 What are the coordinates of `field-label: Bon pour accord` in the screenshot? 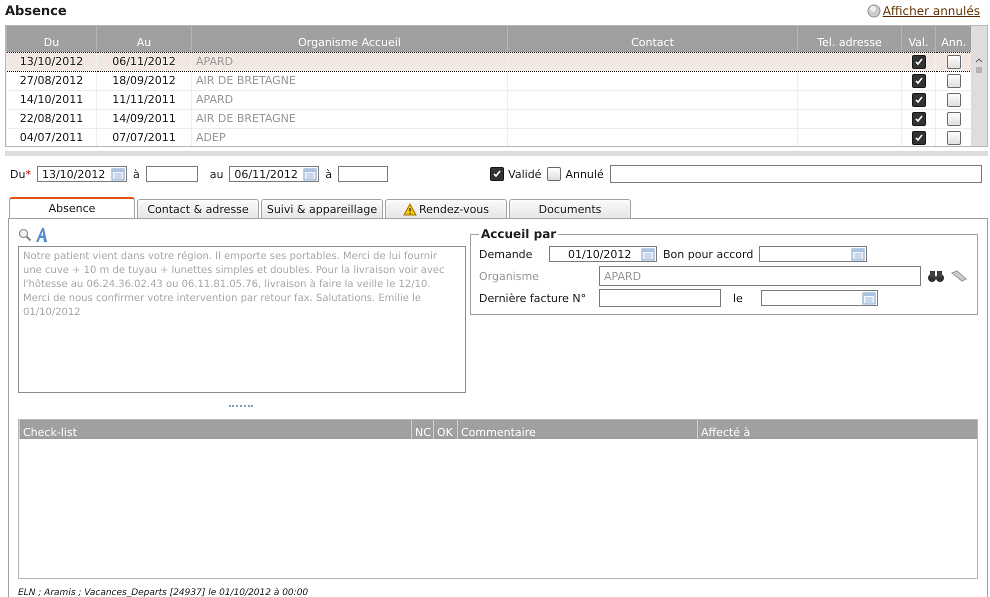 It's located at (708, 254).